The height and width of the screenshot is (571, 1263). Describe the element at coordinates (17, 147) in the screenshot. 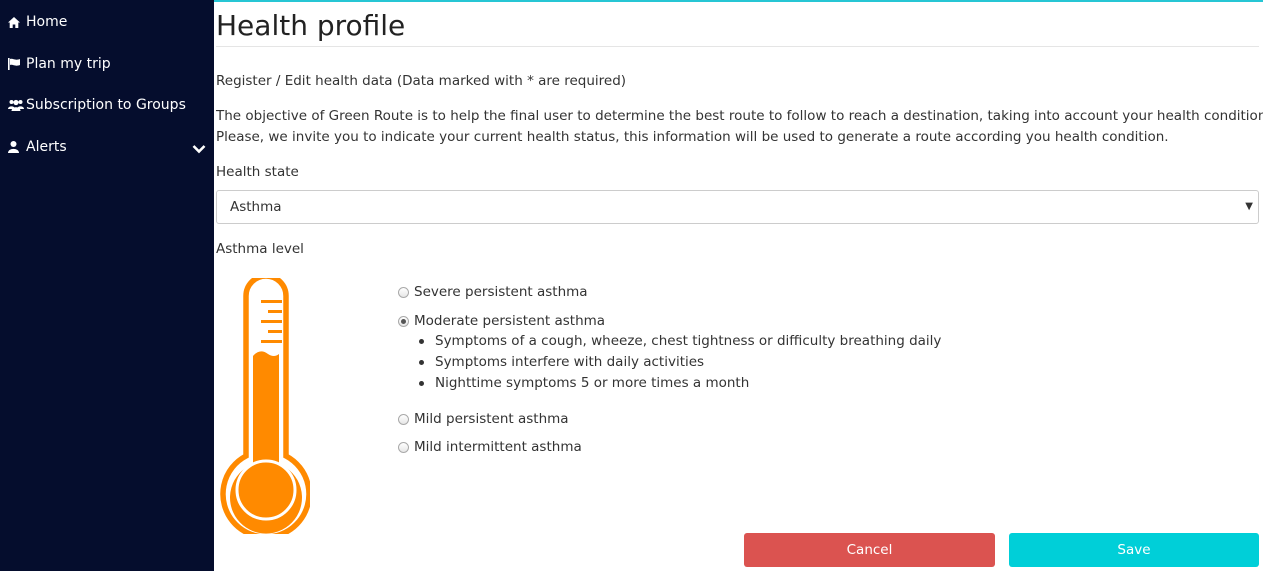

I see `user-icon` at that location.